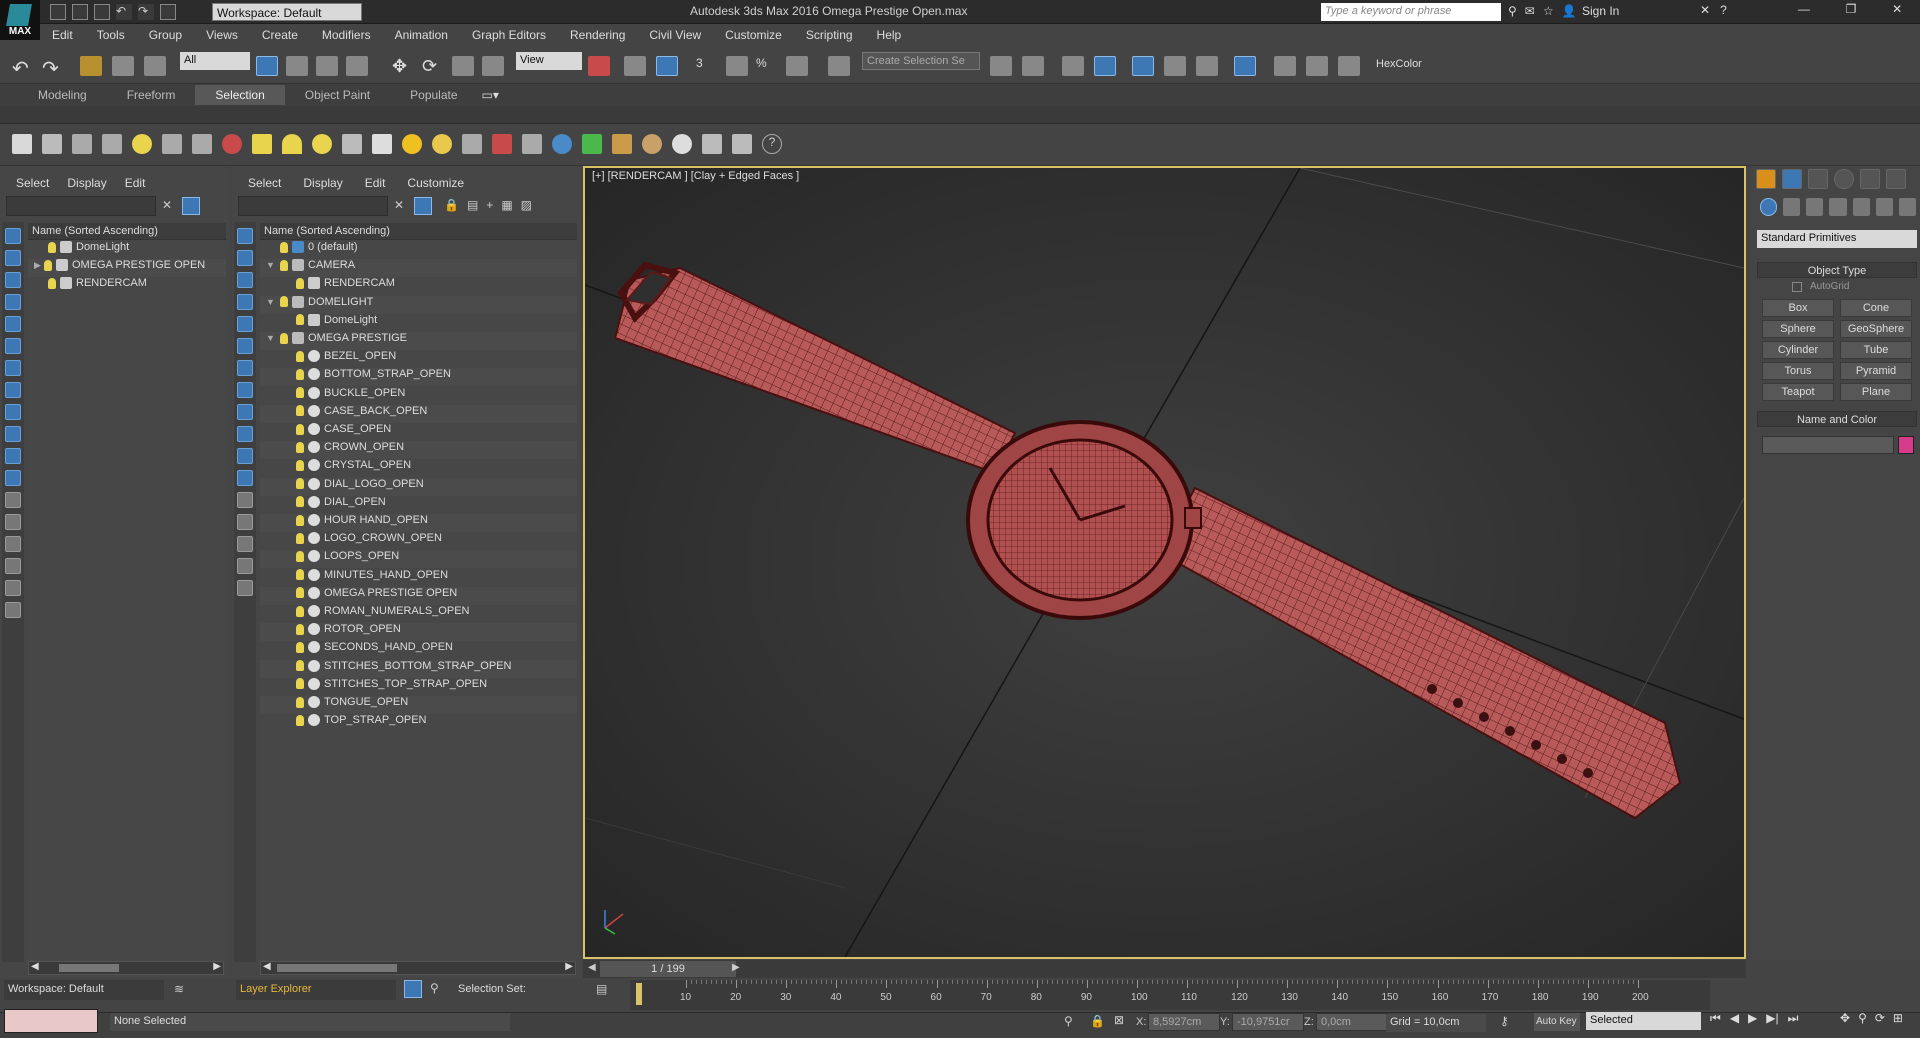 This screenshot has height=1038, width=1920. What do you see at coordinates (1870, 179) in the screenshot?
I see `display-tab-icon` at bounding box center [1870, 179].